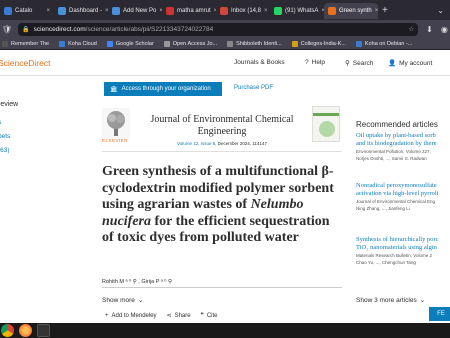  Describe the element at coordinates (386, 262) in the screenshot. I see `recommended-authors: Chao Yu, ..., Chengchun Tang` at that location.